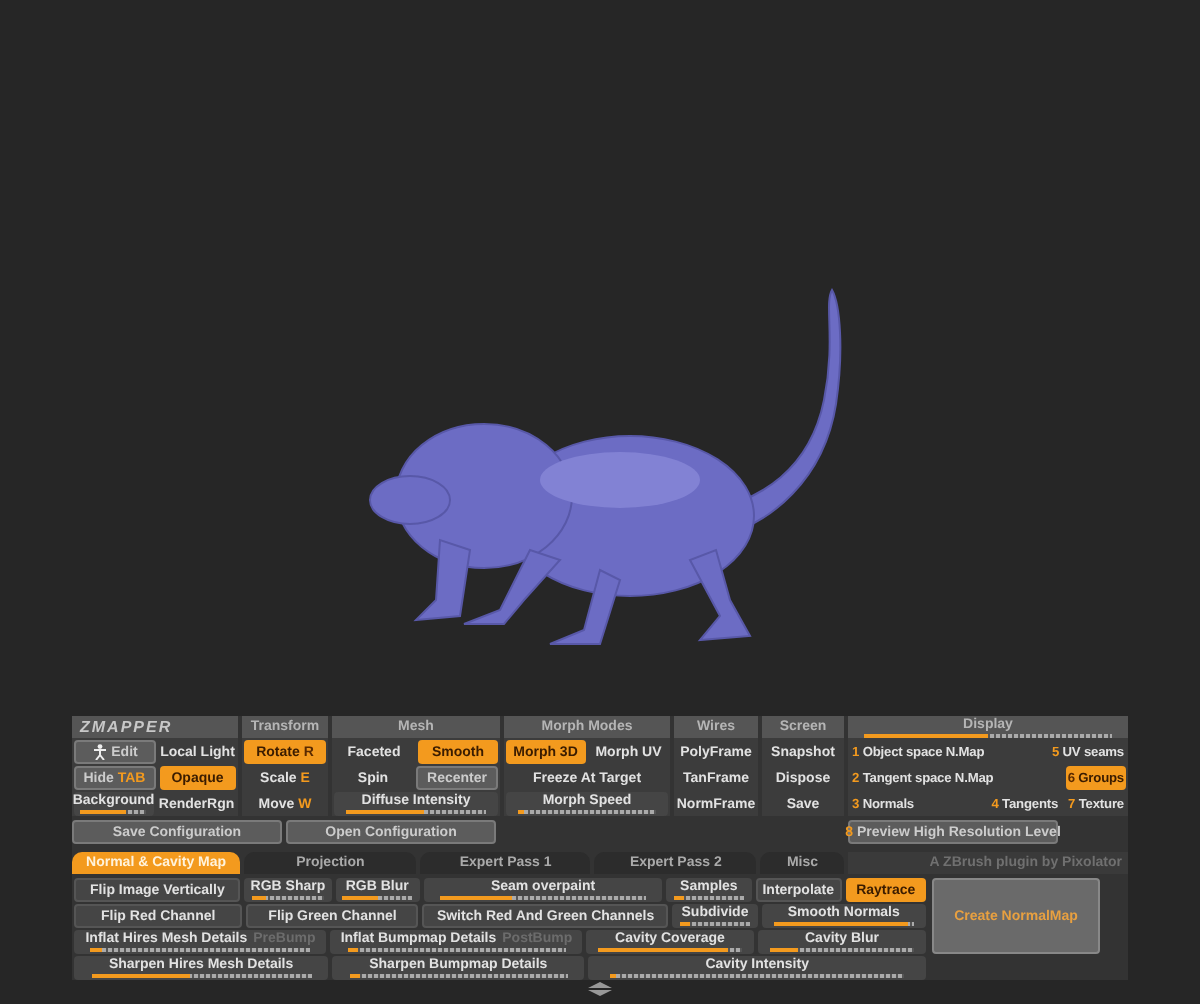  Describe the element at coordinates (99, 752) in the screenshot. I see `figure-icon` at that location.